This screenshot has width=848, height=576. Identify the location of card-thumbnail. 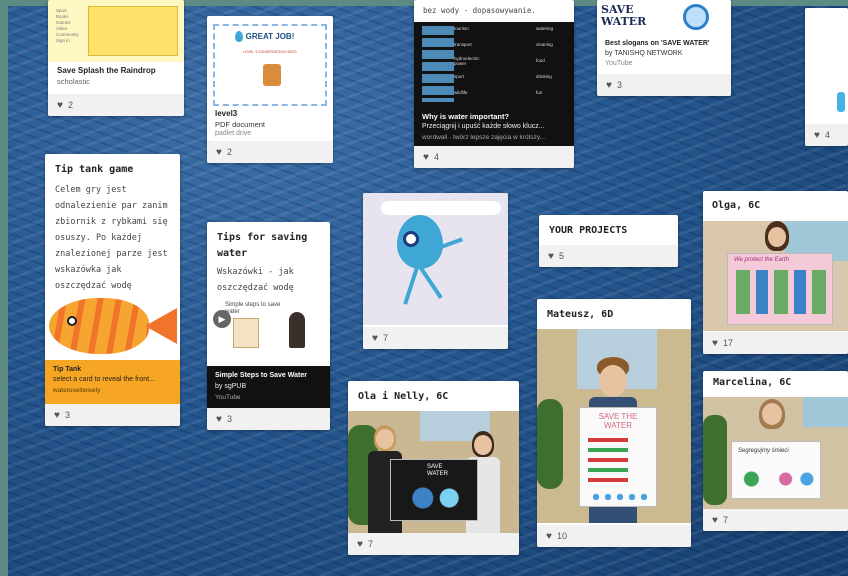
(826, 65).